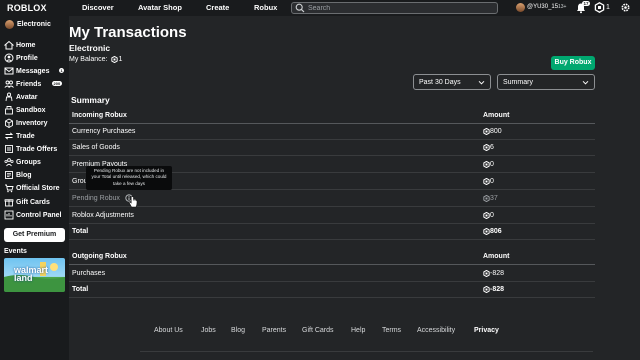 Image resolution: width=640 pixels, height=360 pixels. I want to click on table-total-row: Total 806, so click(332, 232).